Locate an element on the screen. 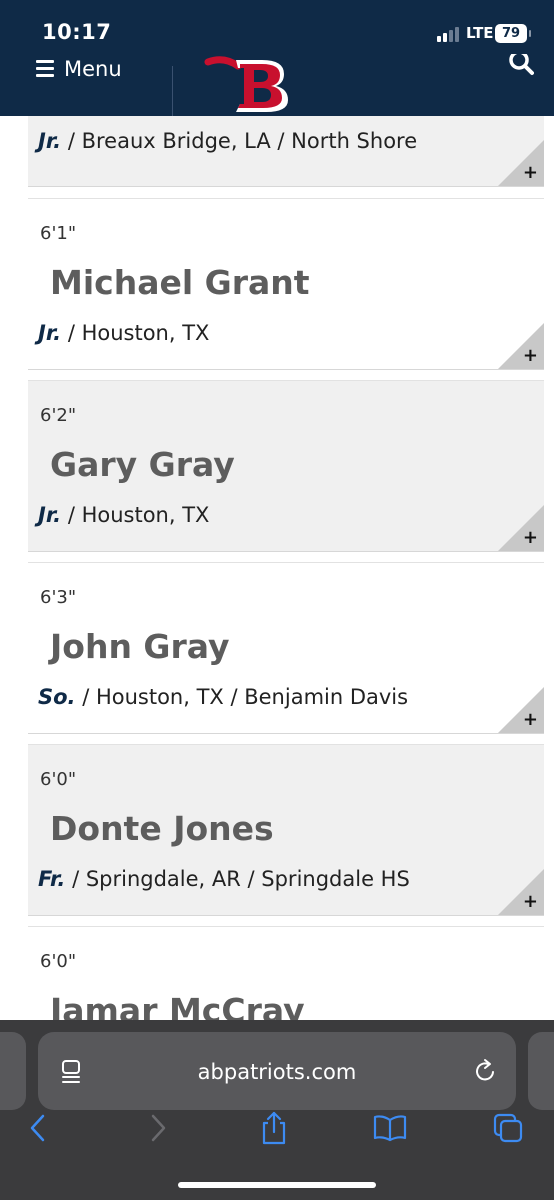 This screenshot has height=1200, width=554. network-type: LTE is located at coordinates (480, 33).